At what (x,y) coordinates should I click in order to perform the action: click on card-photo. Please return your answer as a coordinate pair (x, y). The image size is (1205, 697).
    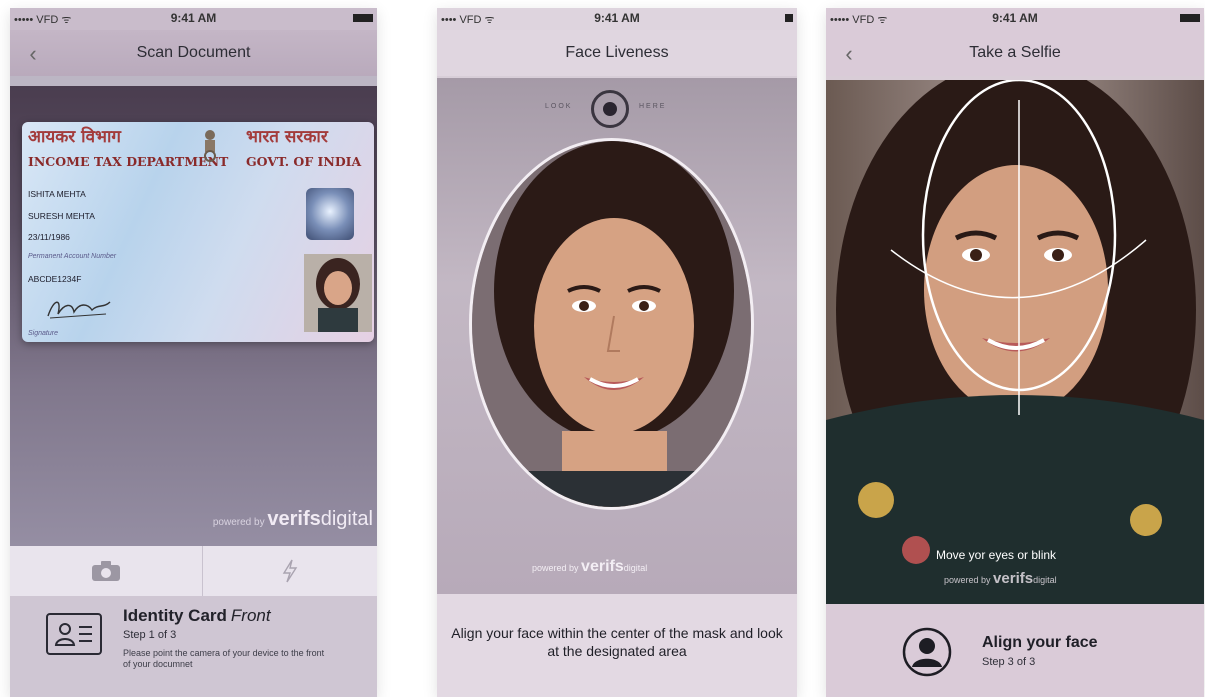
    Looking at the image, I should click on (338, 293).